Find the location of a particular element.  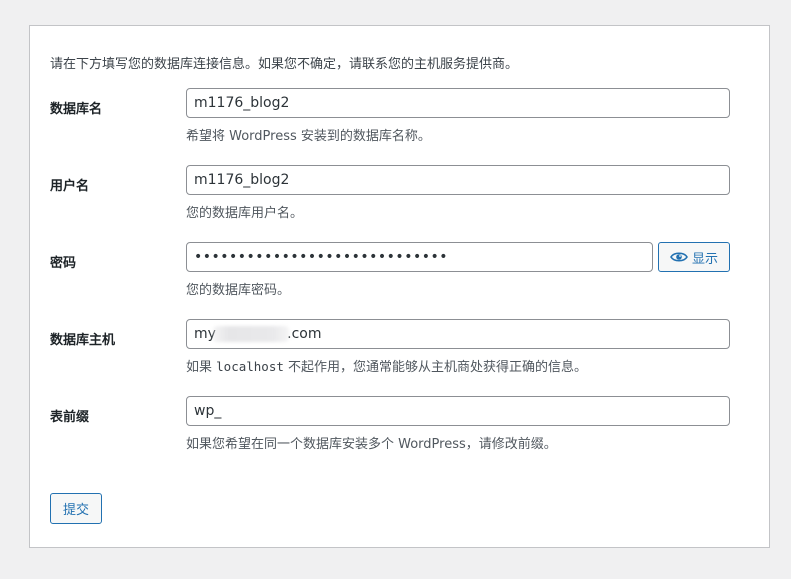

dbname-description: 希望将 WordPress 安装到的数据库名称。 is located at coordinates (308, 136).